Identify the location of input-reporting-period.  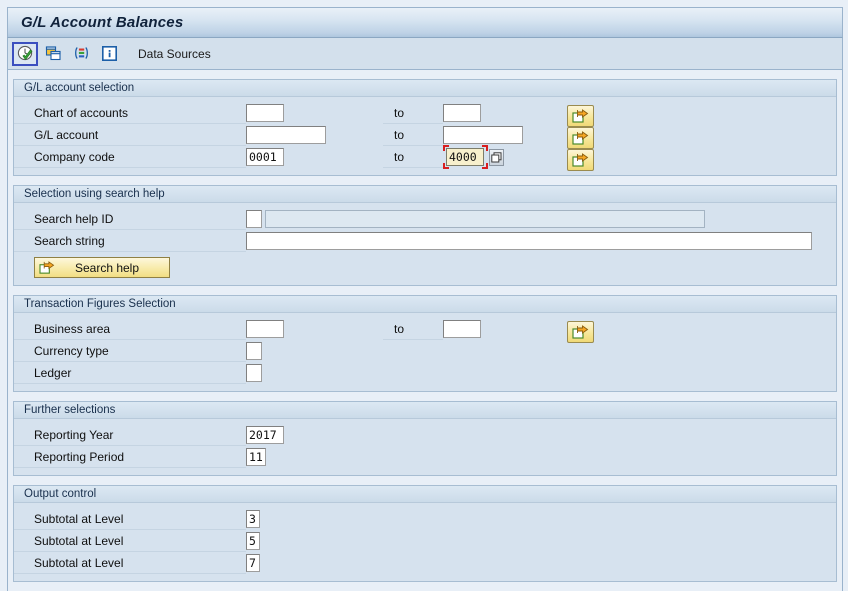
(256, 457).